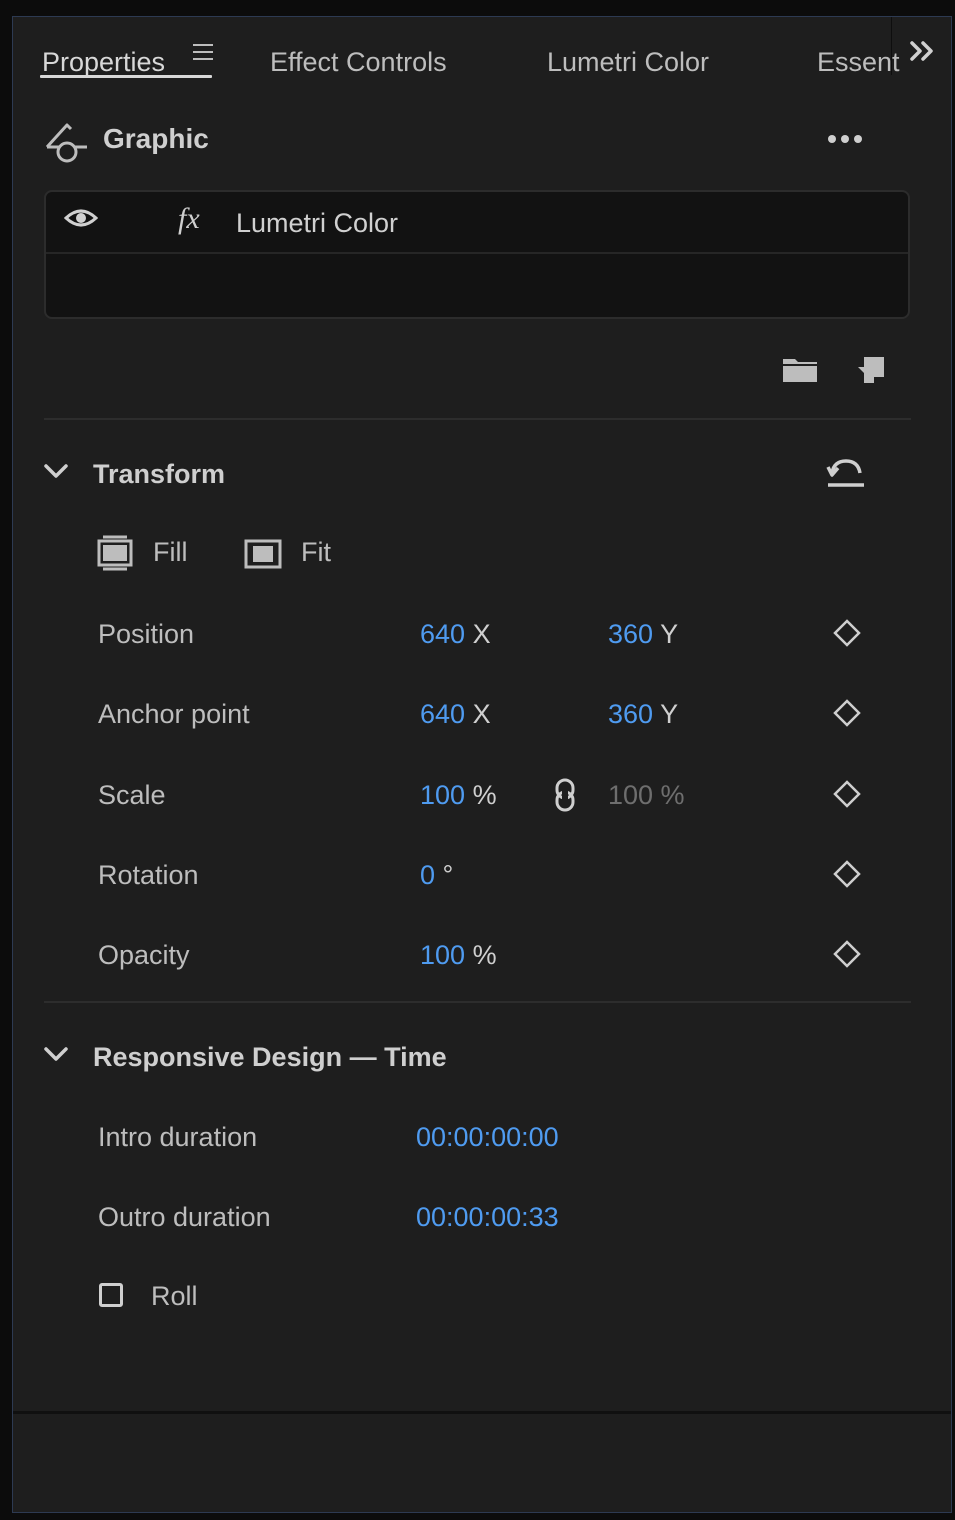 This screenshot has width=955, height=1520. I want to click on panel-footer-divider, so click(482, 1412).